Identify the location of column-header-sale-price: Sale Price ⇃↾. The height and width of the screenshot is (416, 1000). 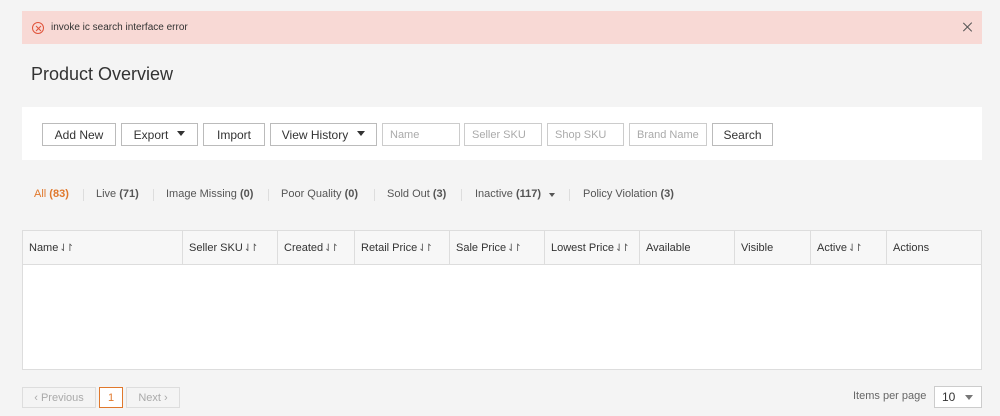
(497, 248).